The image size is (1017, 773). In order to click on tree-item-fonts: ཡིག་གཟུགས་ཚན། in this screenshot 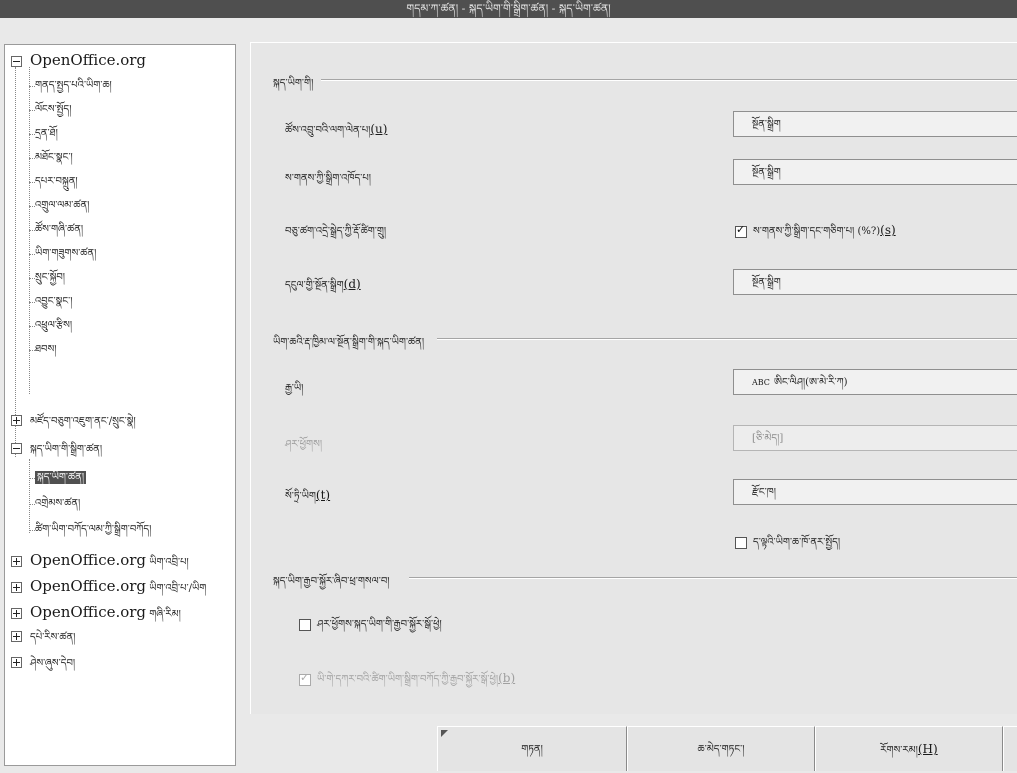, I will do `click(62, 254)`.